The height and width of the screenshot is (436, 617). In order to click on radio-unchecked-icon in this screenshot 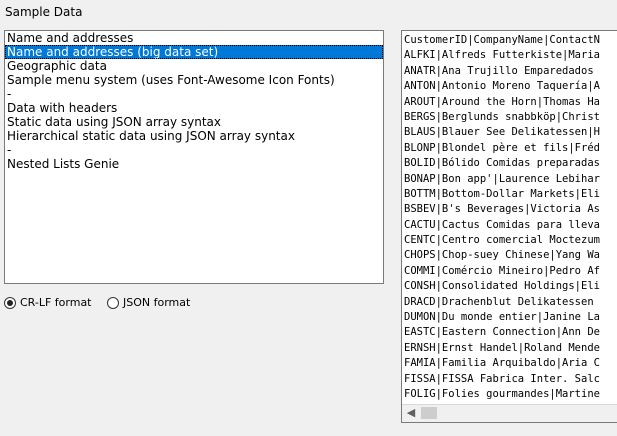, I will do `click(113, 303)`.